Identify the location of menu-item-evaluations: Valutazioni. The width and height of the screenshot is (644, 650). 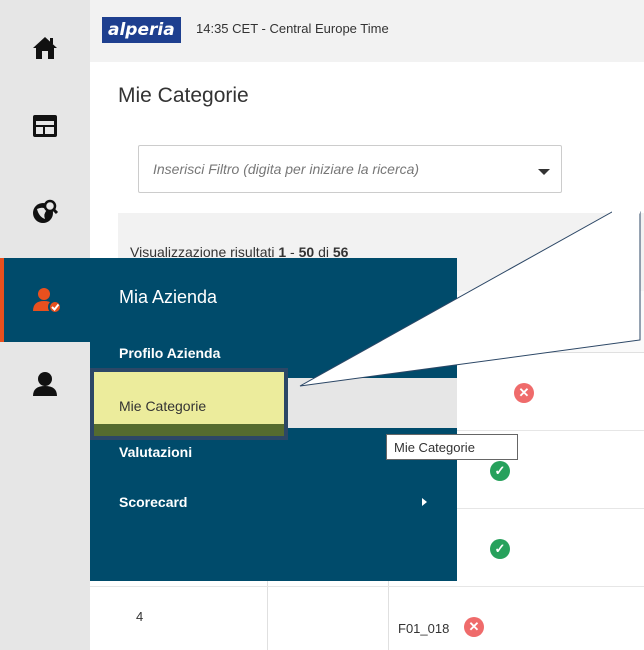
(155, 452).